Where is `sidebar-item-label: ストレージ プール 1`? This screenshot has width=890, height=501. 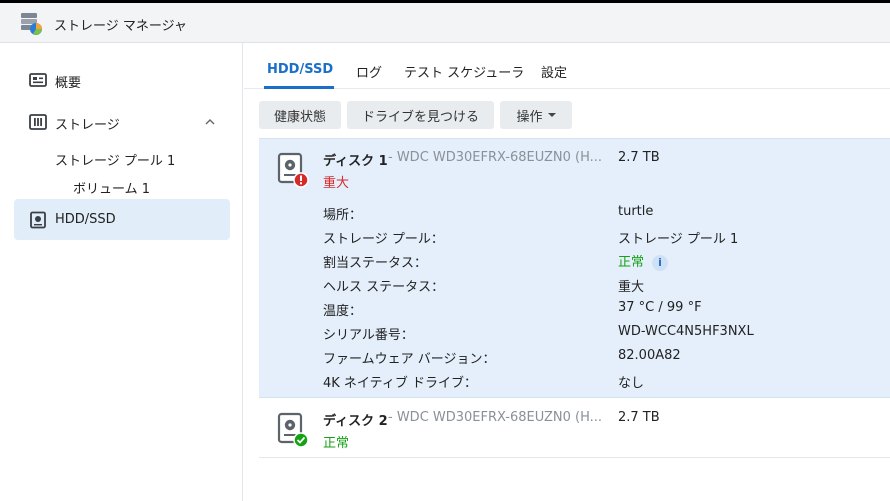 sidebar-item-label: ストレージ プール 1 is located at coordinates (115, 161).